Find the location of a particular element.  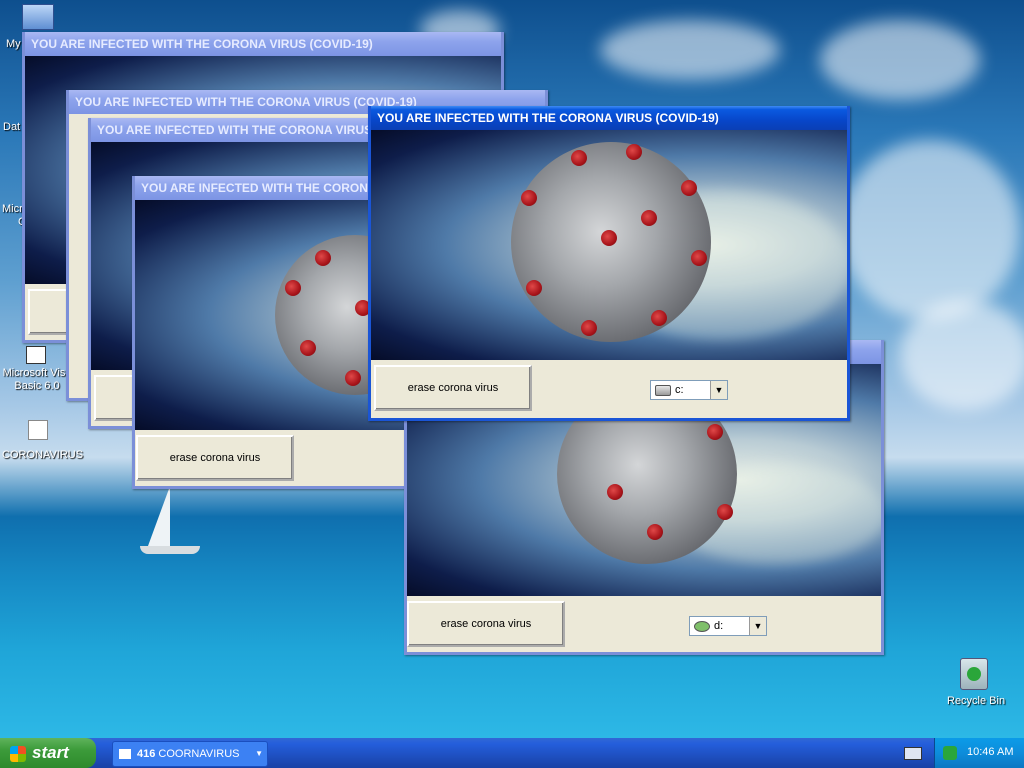

virus-image is located at coordinates (609, 245).